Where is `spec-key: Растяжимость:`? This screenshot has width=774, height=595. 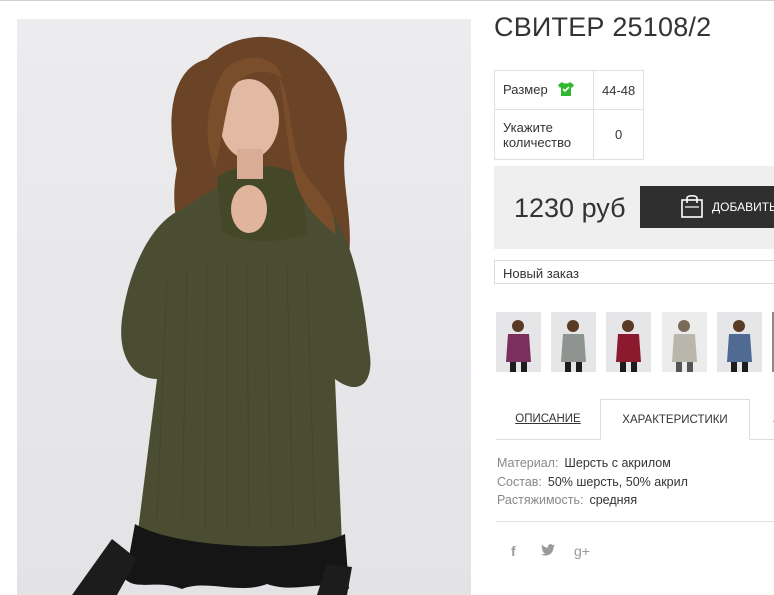
spec-key: Растяжимость: is located at coordinates (540, 500).